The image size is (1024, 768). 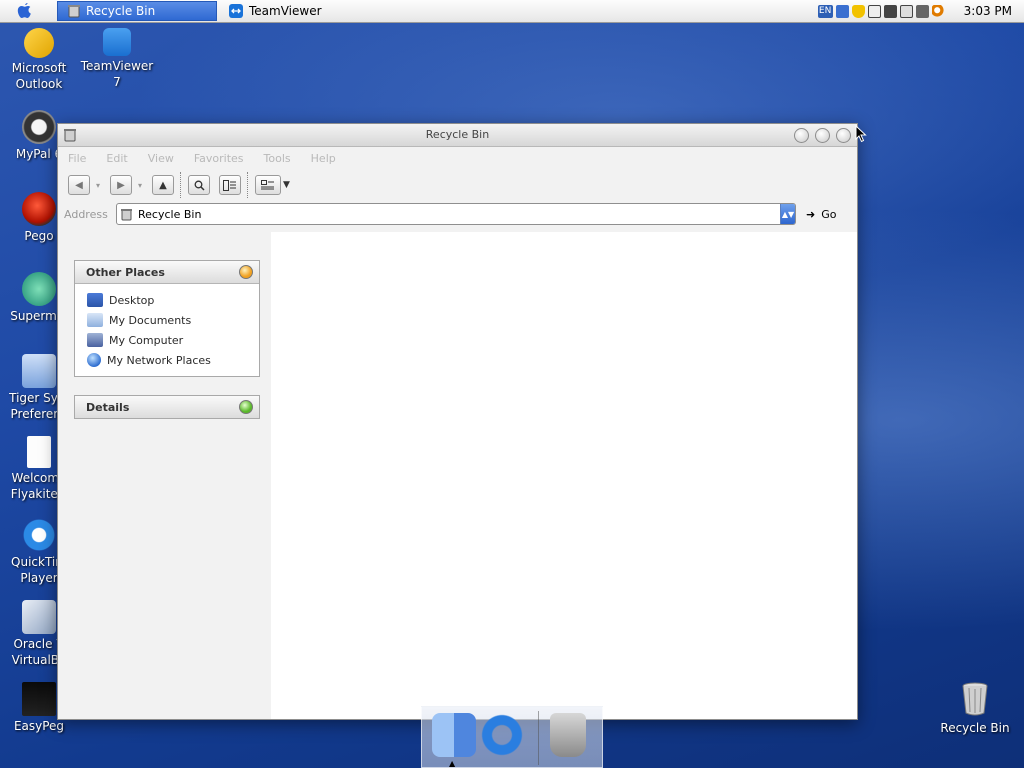 What do you see at coordinates (457, 158) in the screenshot?
I see `window-menu-bar: File Edit View Favorites Tools Help` at bounding box center [457, 158].